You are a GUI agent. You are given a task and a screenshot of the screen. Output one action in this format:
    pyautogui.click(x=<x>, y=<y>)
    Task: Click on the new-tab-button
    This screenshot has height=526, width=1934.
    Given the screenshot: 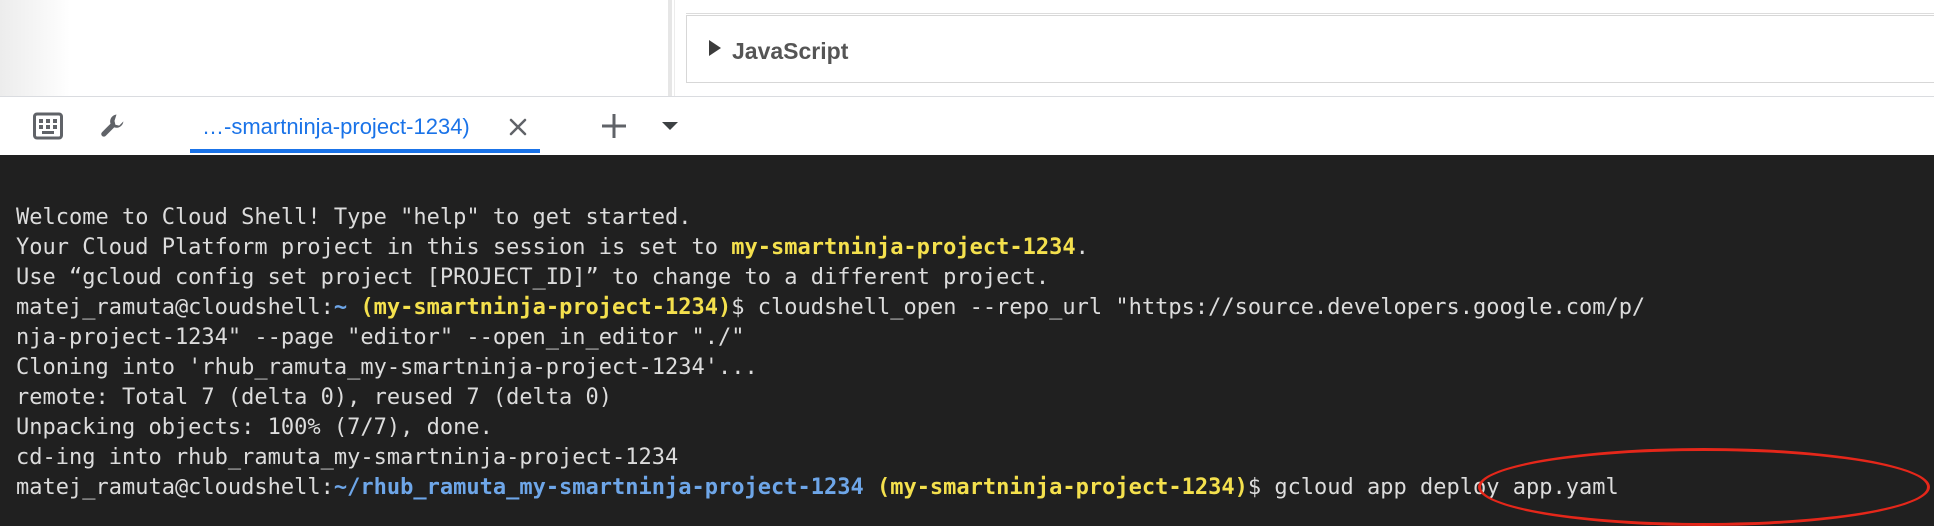 What is the action you would take?
    pyautogui.click(x=614, y=126)
    